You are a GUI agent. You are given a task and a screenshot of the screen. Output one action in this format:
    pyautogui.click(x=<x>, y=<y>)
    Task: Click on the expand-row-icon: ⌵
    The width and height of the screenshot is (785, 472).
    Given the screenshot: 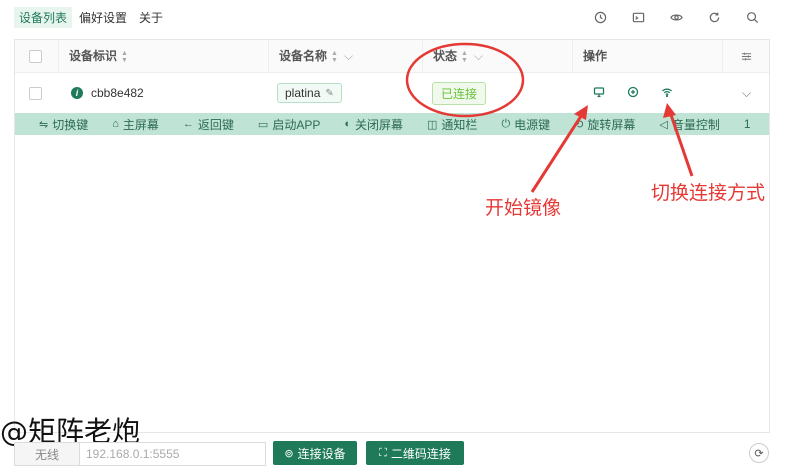 What is the action you would take?
    pyautogui.click(x=746, y=93)
    